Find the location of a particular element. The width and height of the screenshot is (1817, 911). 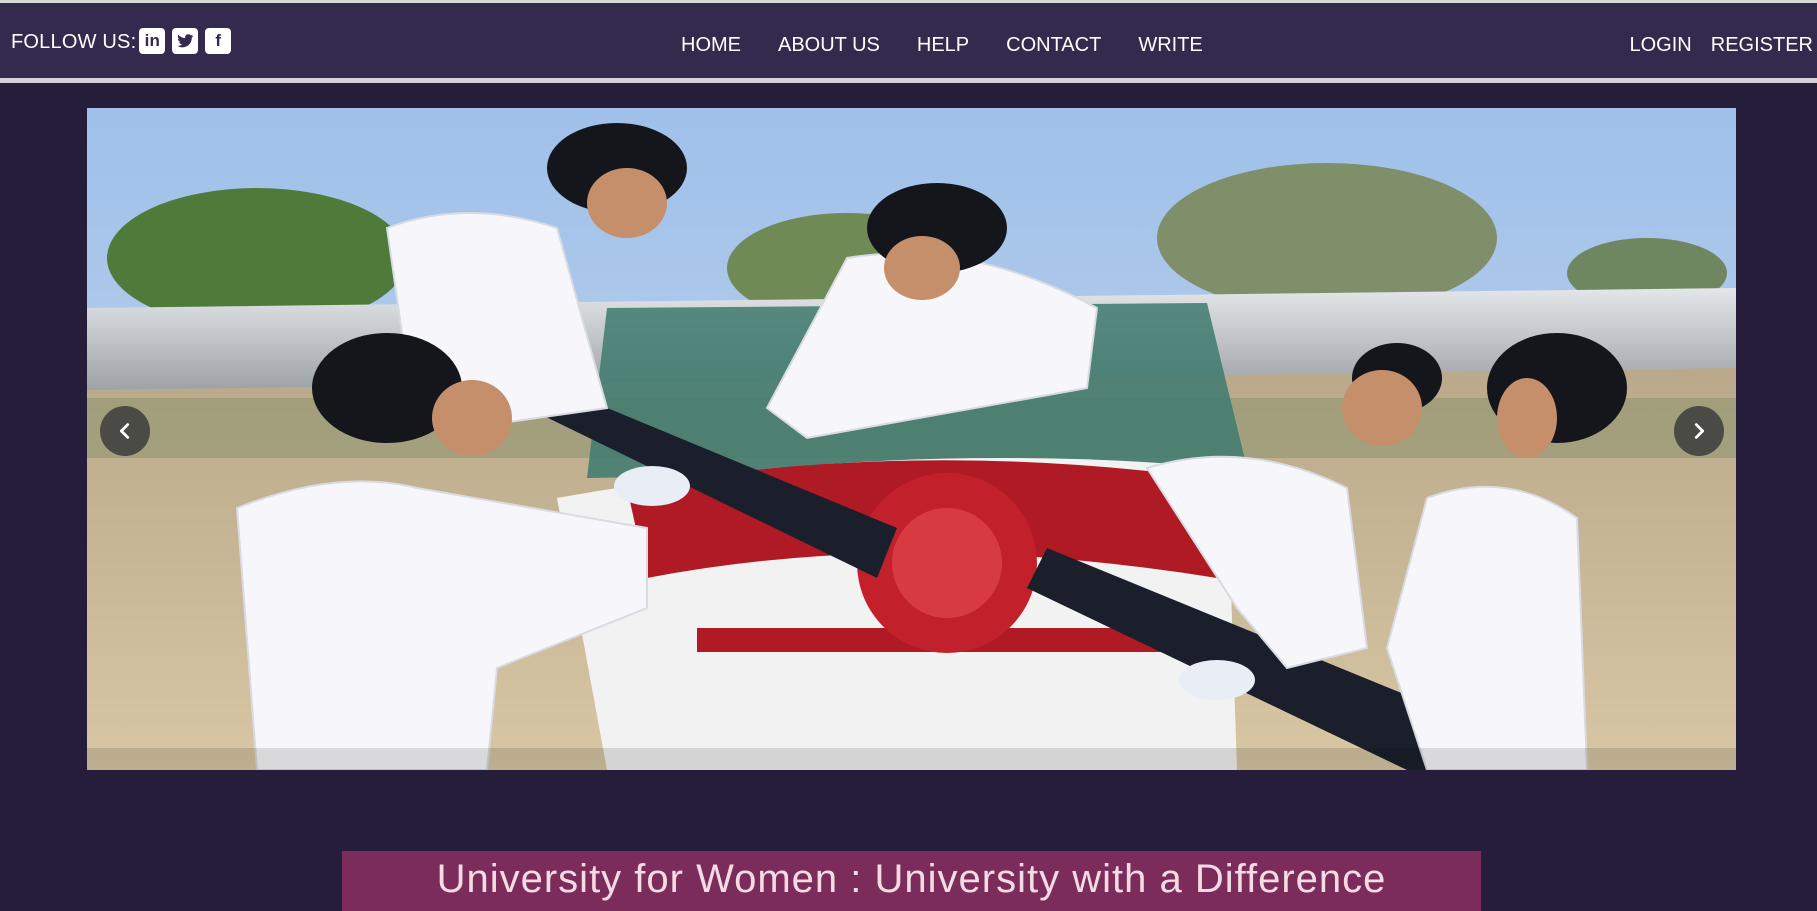

facebook-icon: f is located at coordinates (218, 41).